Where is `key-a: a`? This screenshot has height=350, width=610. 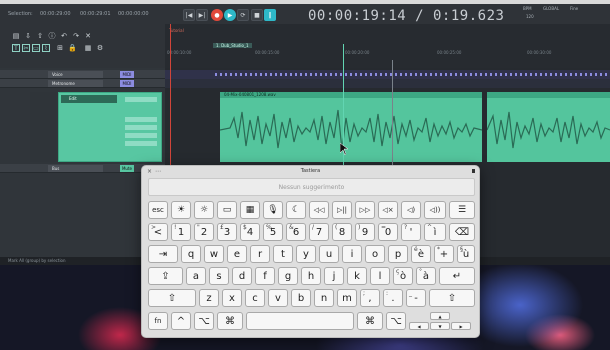
key-a: a is located at coordinates (196, 276).